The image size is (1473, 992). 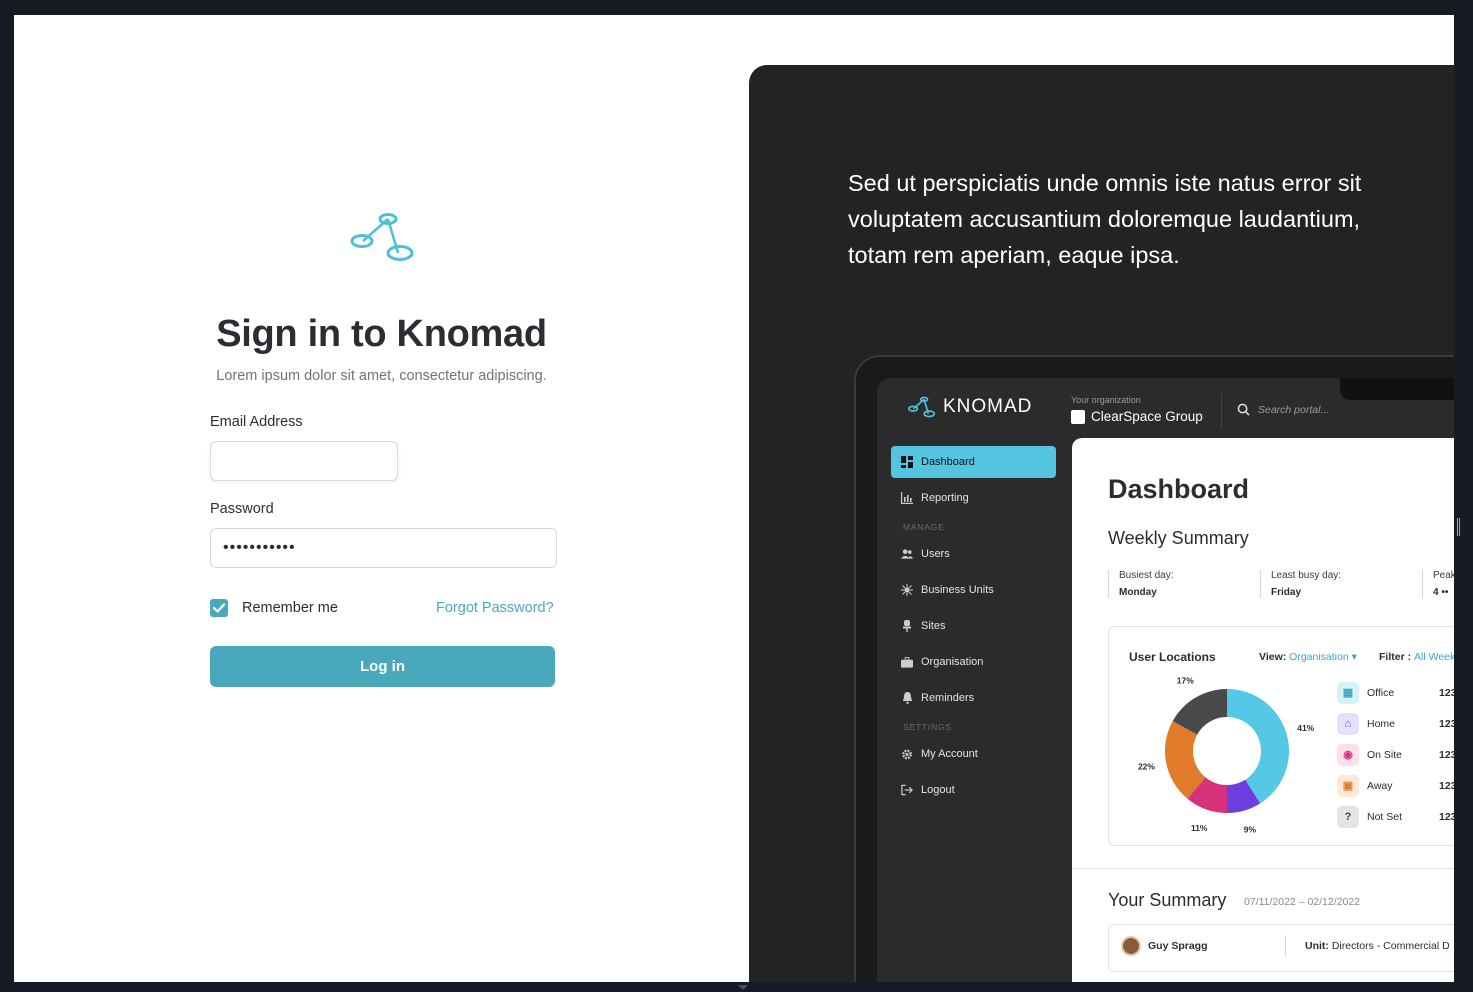 I want to click on card-divider, so click(x=1285, y=946).